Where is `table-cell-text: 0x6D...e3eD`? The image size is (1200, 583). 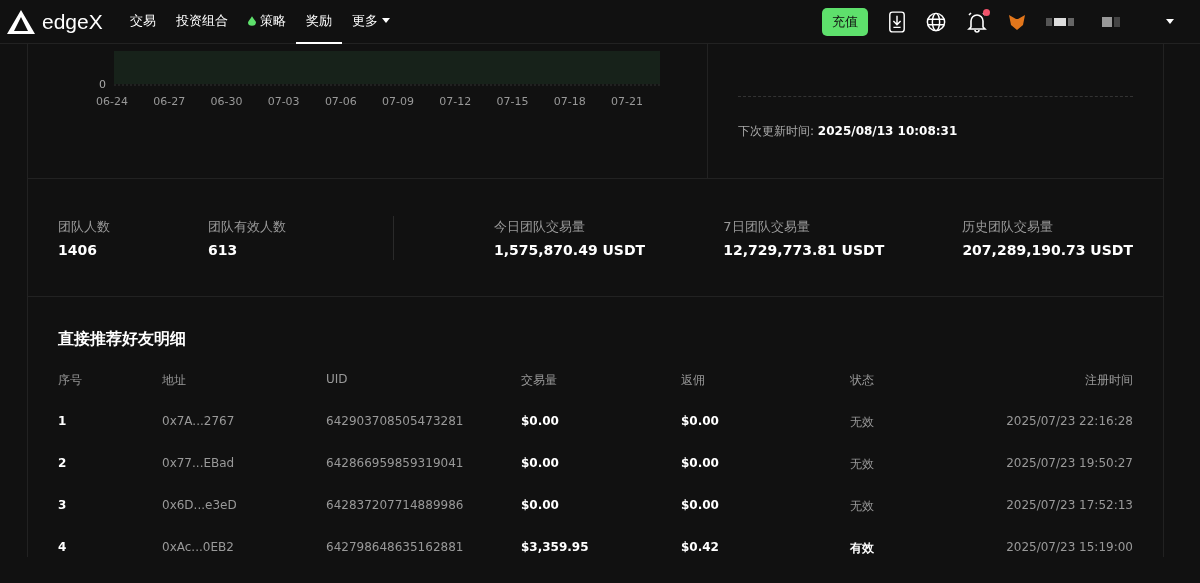 table-cell-text: 0x6D...e3eD is located at coordinates (200, 506).